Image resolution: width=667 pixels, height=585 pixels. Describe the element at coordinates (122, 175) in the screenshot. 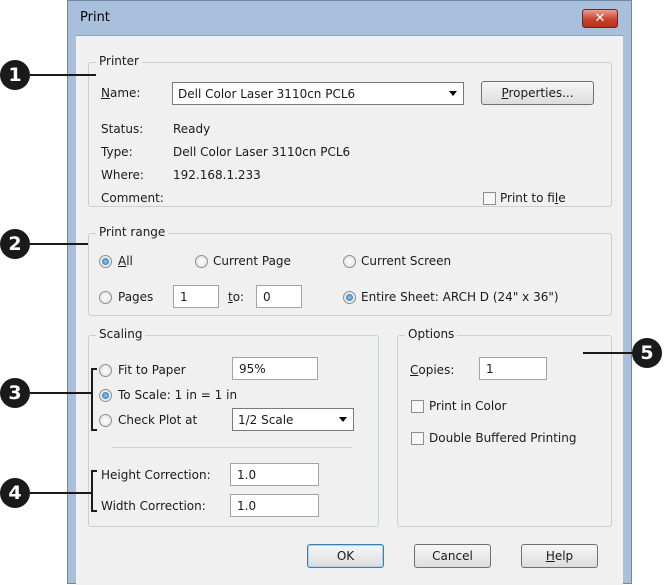

I see `where-label: Where:` at that location.